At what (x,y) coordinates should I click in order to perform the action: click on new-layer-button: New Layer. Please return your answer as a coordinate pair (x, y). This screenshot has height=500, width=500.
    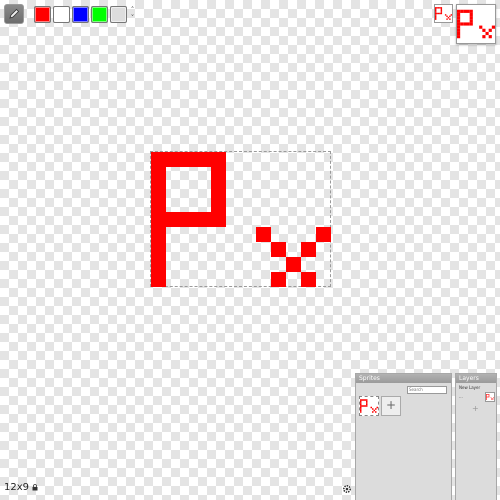
    Looking at the image, I should click on (469, 387).